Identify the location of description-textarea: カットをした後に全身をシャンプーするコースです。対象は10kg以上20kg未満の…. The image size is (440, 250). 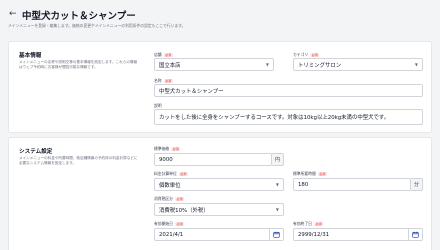
(288, 117).